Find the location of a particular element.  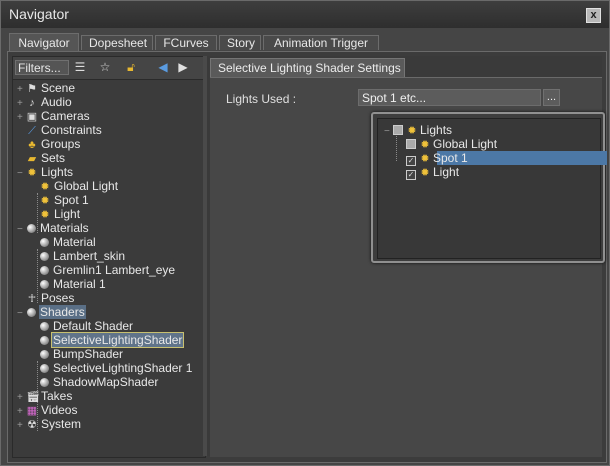

lights-used-label: Lights Used : is located at coordinates (261, 99).